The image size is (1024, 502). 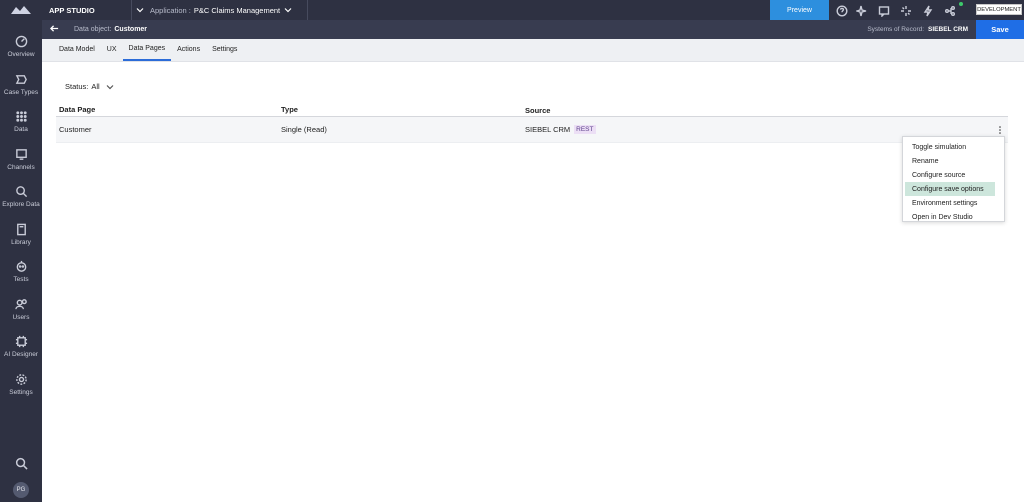 I want to click on menu-item-configure-source: Configure source, so click(x=953, y=175).